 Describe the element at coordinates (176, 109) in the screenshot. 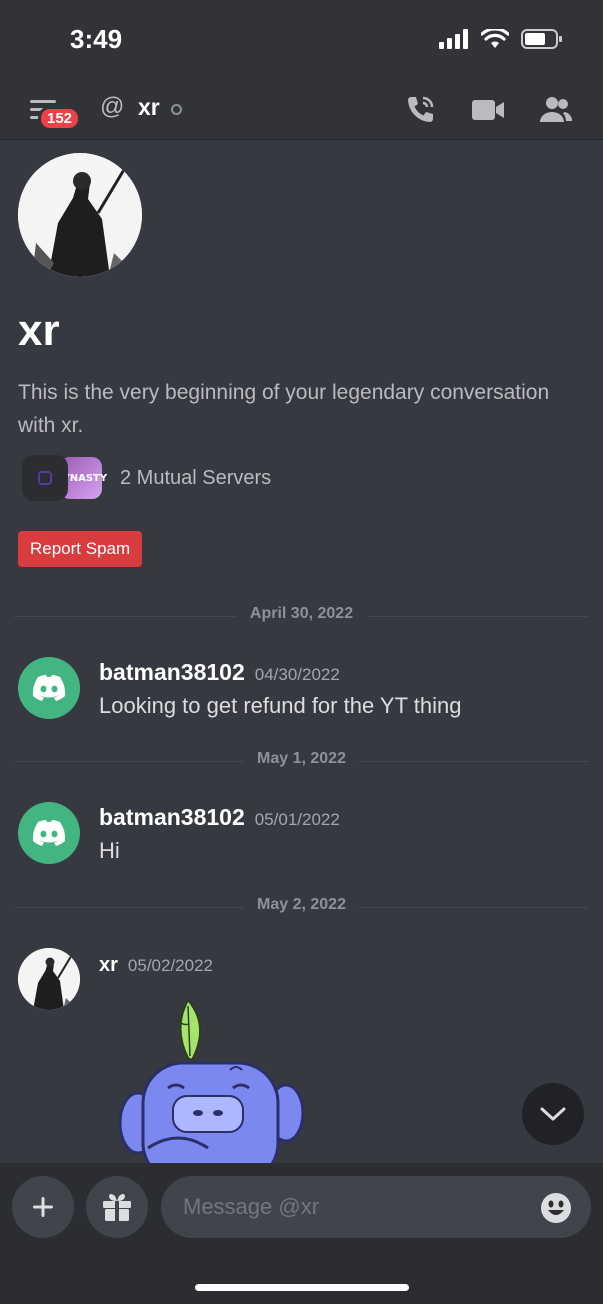

I see `status-offline-icon` at that location.